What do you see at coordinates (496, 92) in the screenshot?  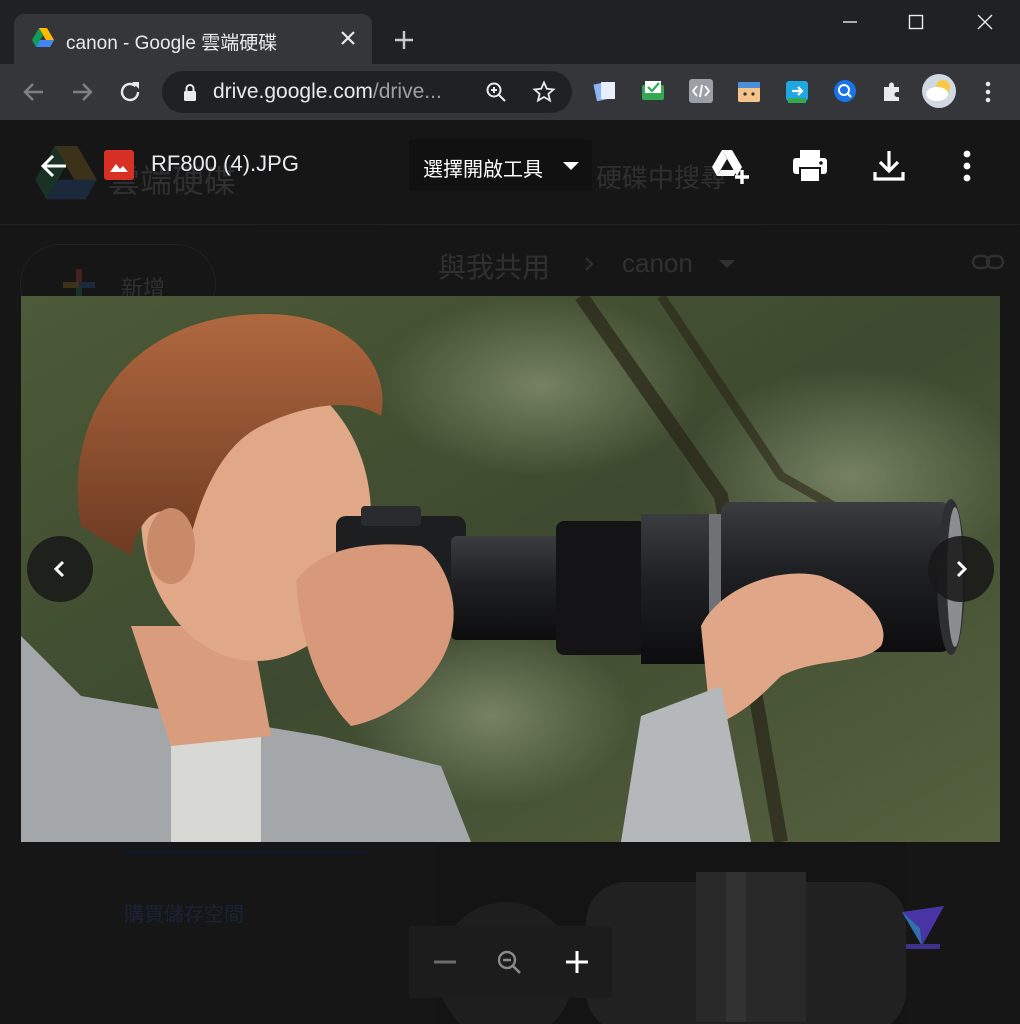 I see `zoom-icon` at bounding box center [496, 92].